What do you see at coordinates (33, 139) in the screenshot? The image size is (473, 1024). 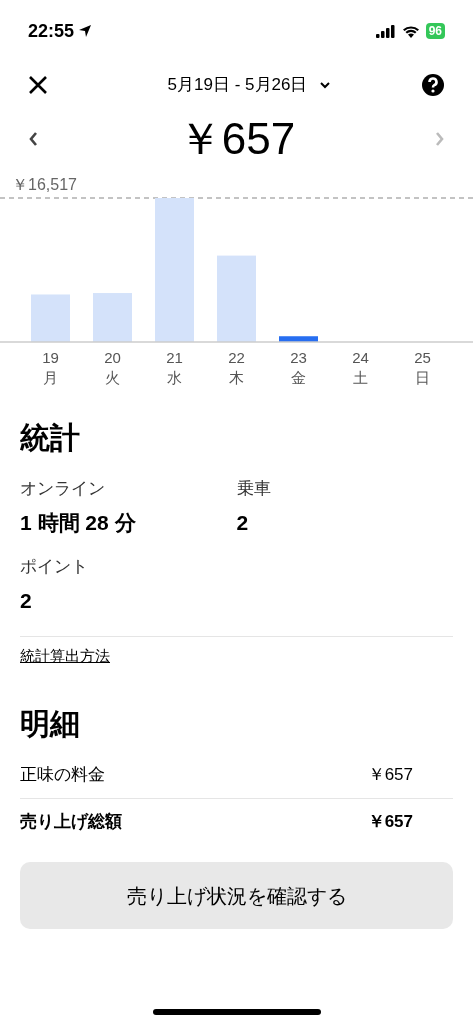 I see `previous-icon` at bounding box center [33, 139].